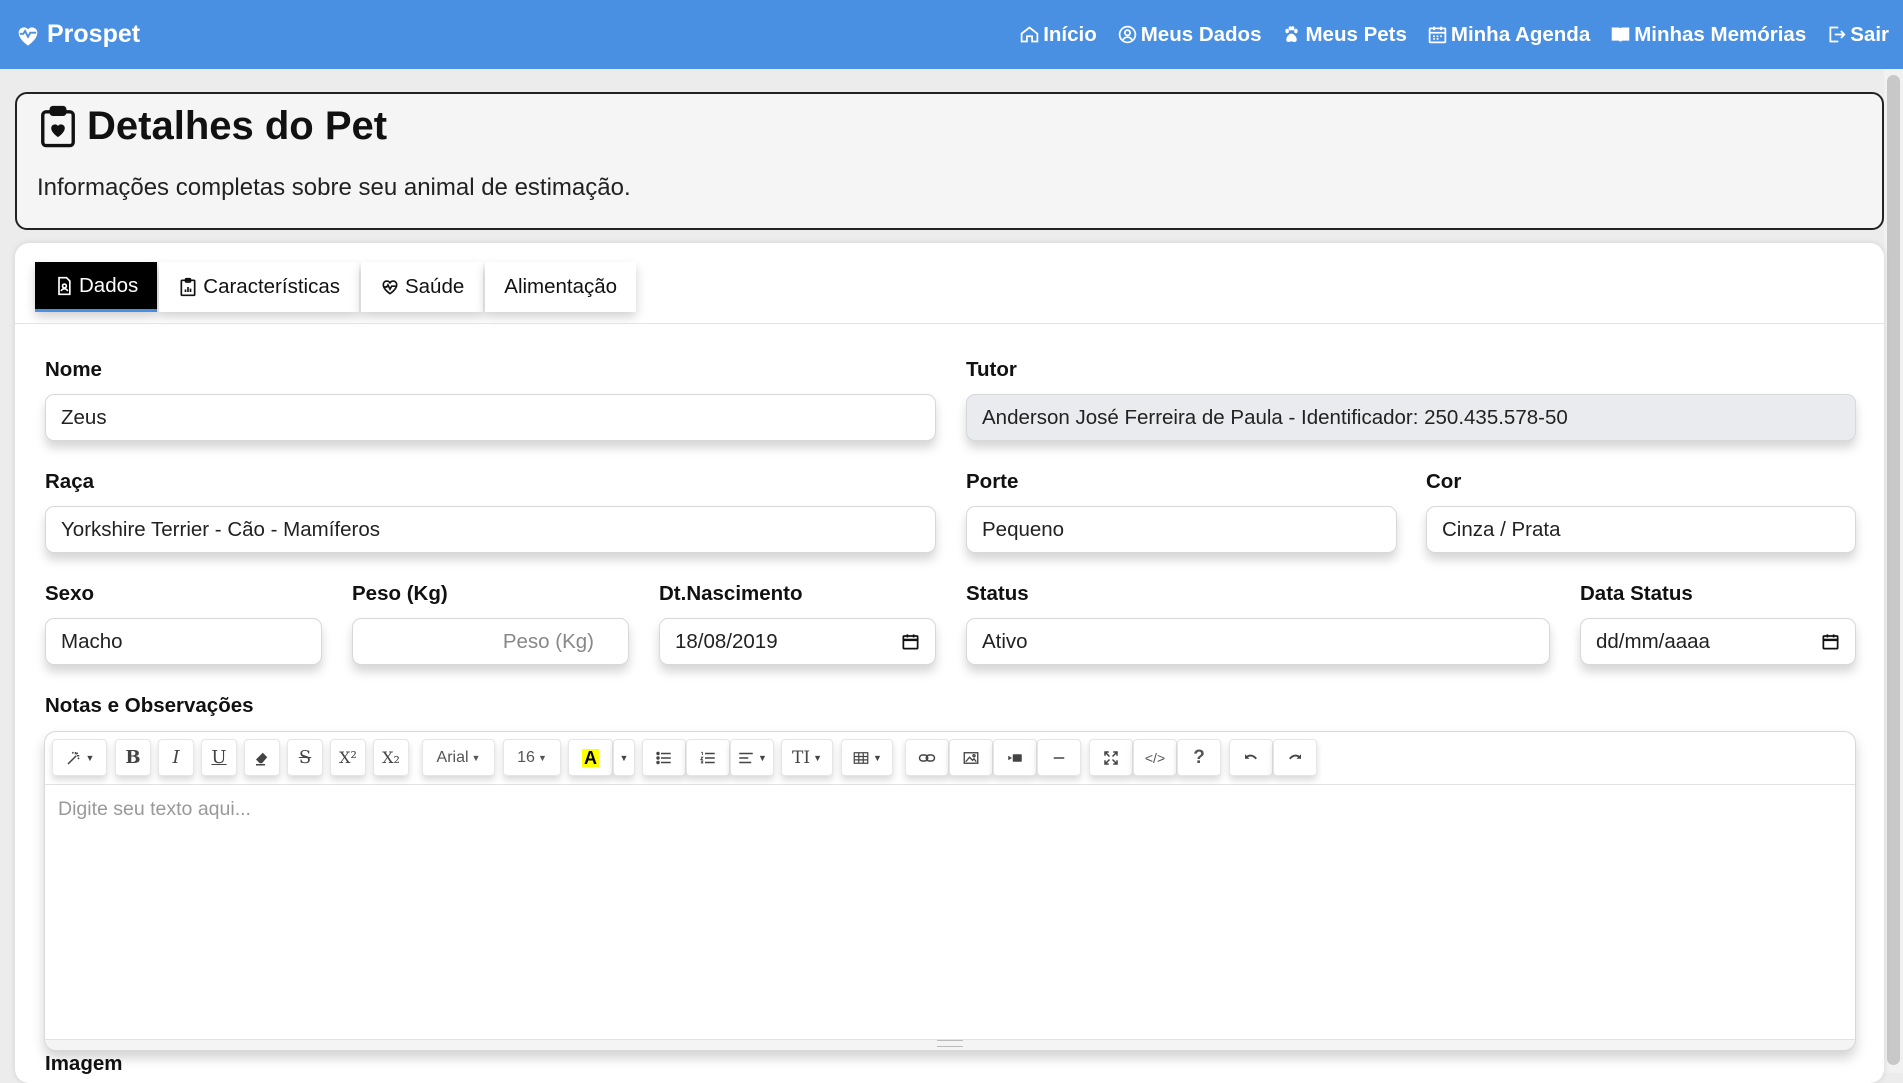  I want to click on help-button: ?, so click(1199, 757).